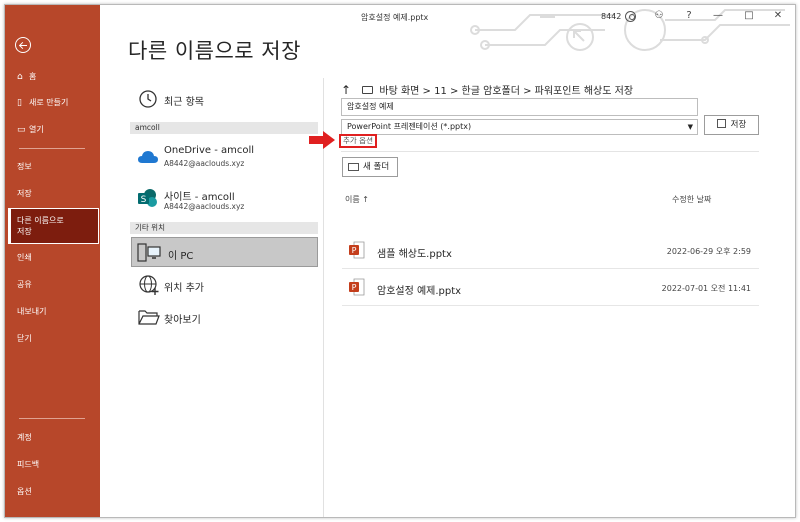  I want to click on location-onedrive: OneDrive - amcoll A8442@aaclouds.xyz, so click(223, 156).